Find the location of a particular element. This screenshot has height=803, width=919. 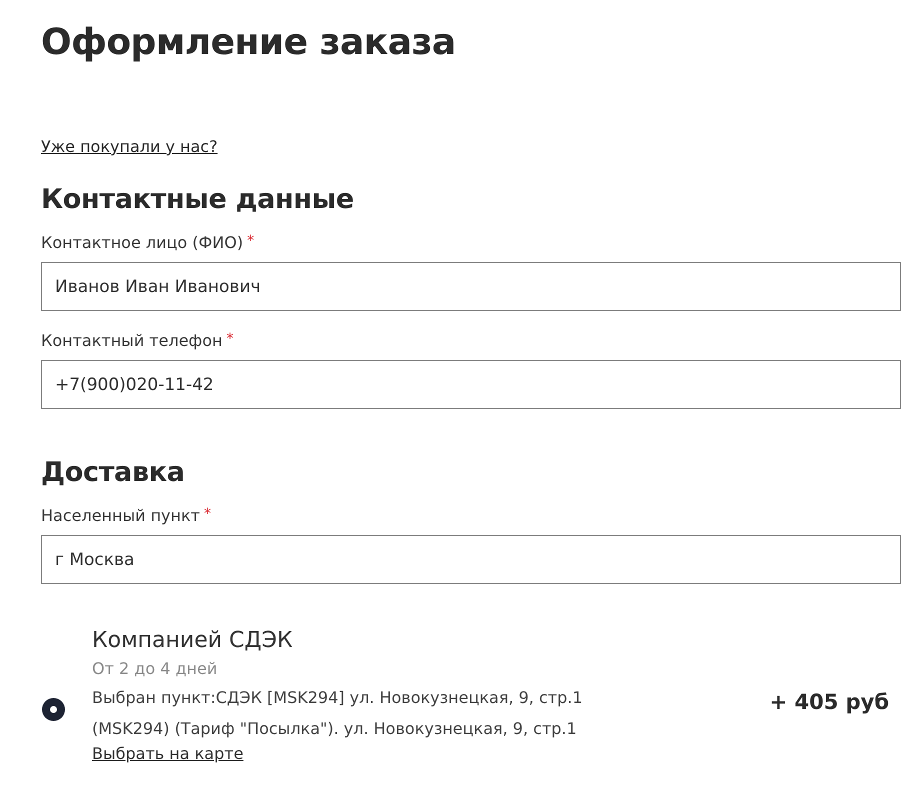

section-heading: Доставка is located at coordinates (113, 472).